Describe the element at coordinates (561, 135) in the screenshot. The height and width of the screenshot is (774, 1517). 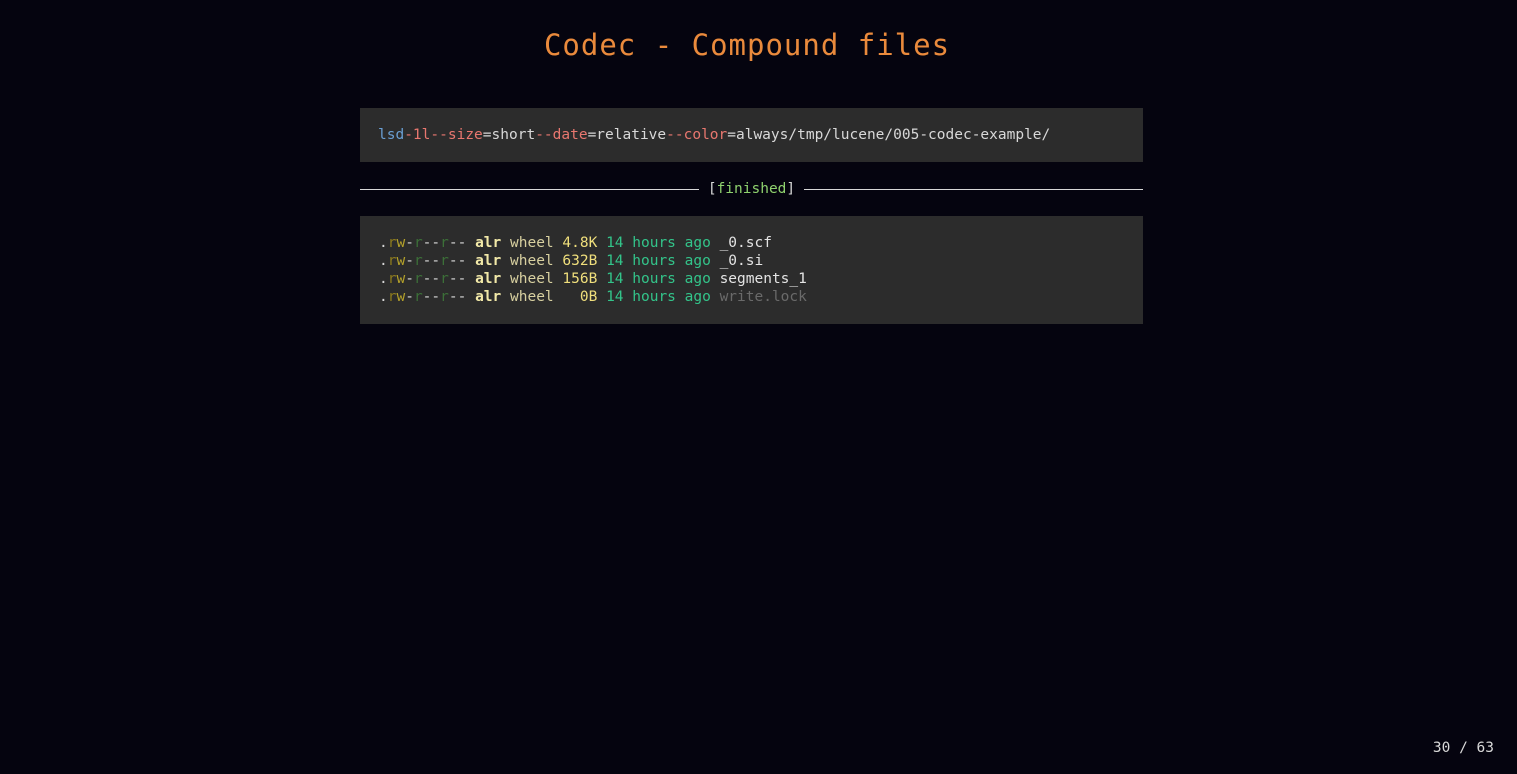
I see `flag-date: --date` at that location.